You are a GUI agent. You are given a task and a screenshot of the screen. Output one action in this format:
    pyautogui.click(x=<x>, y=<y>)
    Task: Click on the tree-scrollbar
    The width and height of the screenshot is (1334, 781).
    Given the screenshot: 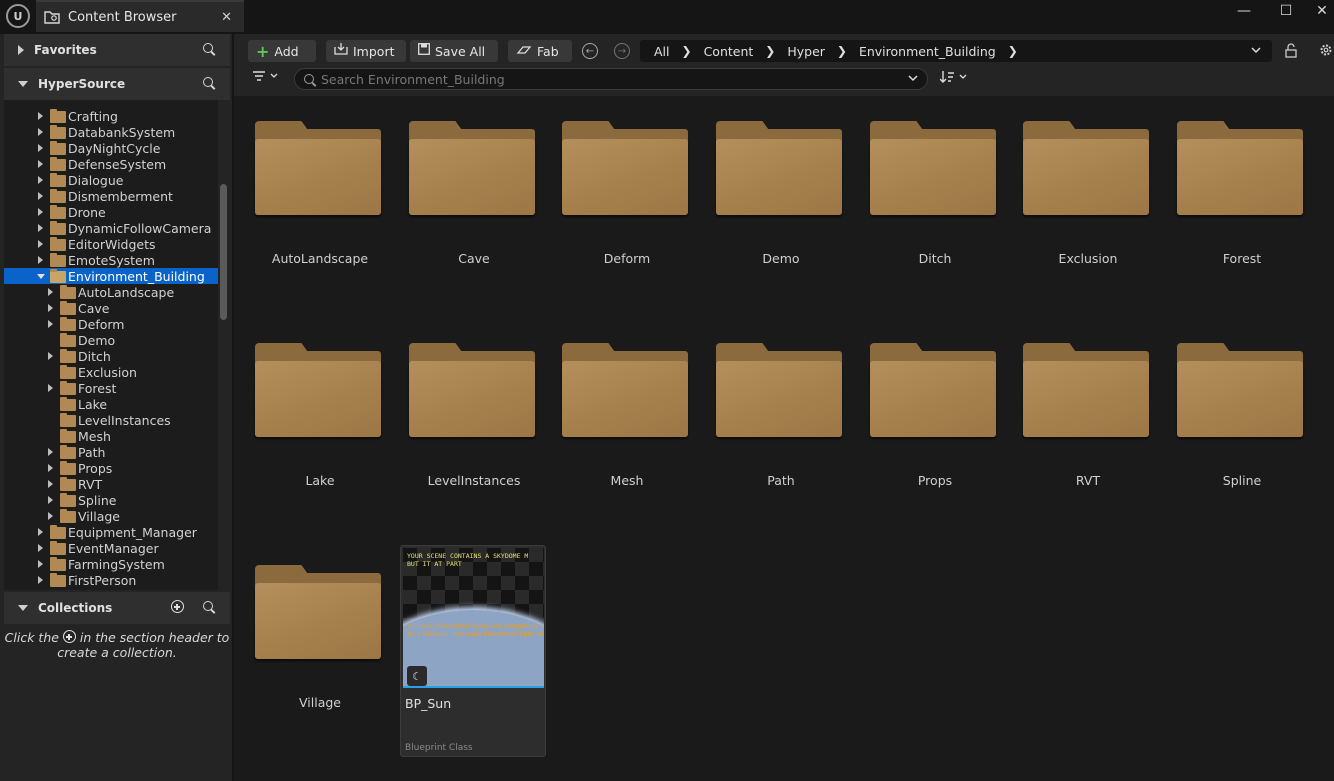 What is the action you would take?
    pyautogui.click(x=223, y=252)
    